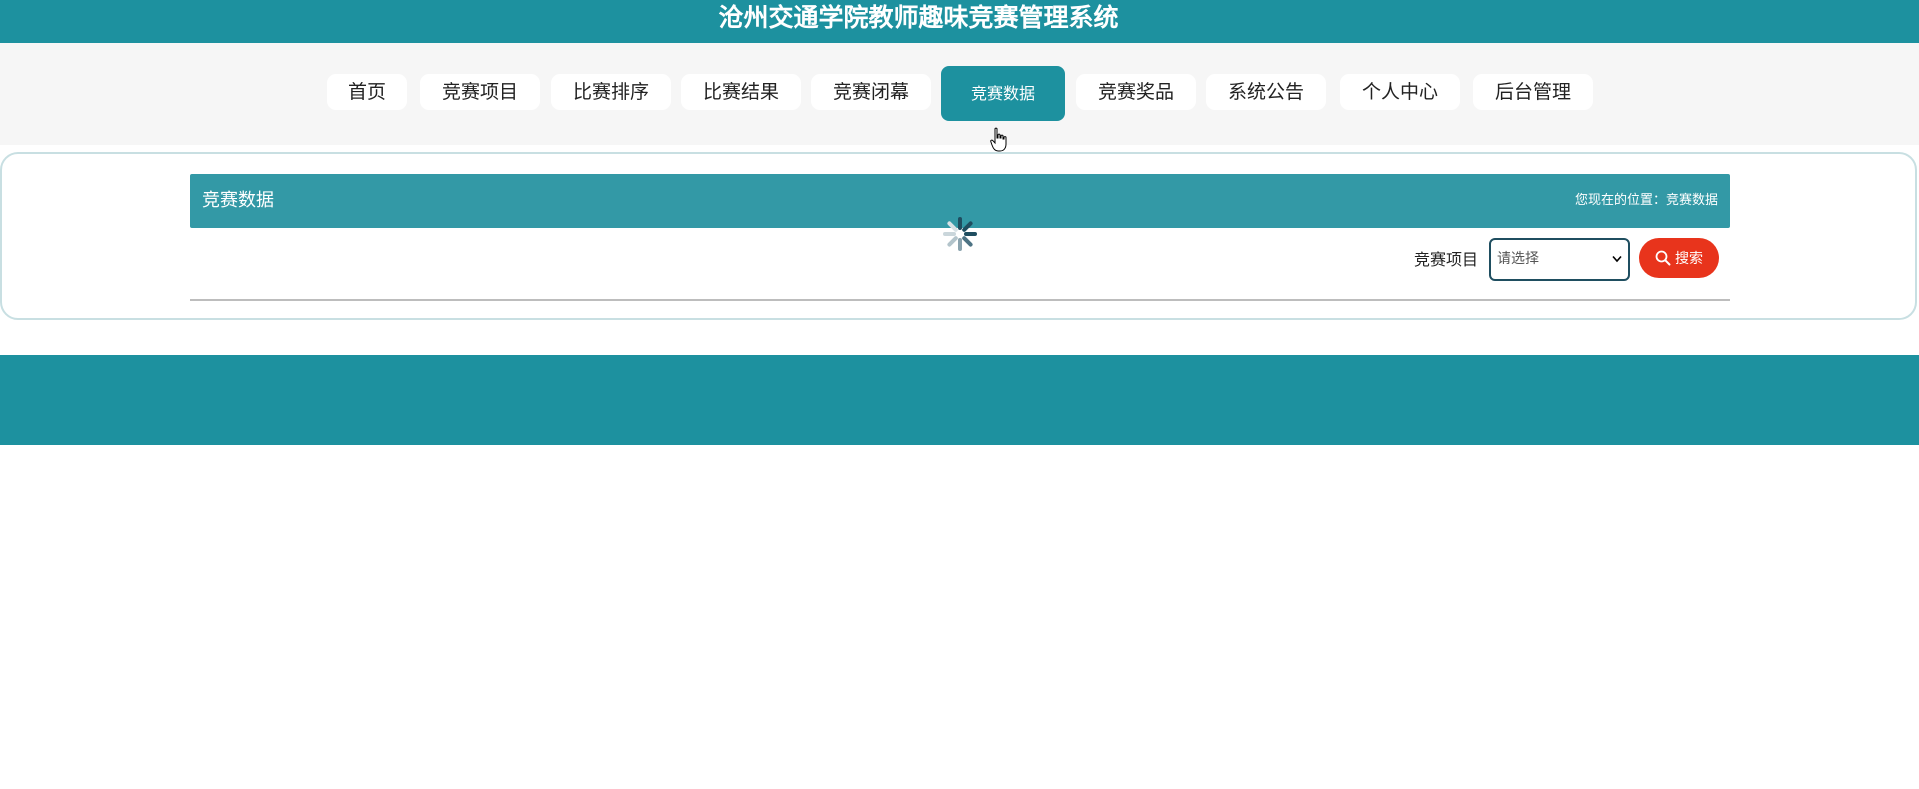  Describe the element at coordinates (960, 300) in the screenshot. I see `divider` at that location.